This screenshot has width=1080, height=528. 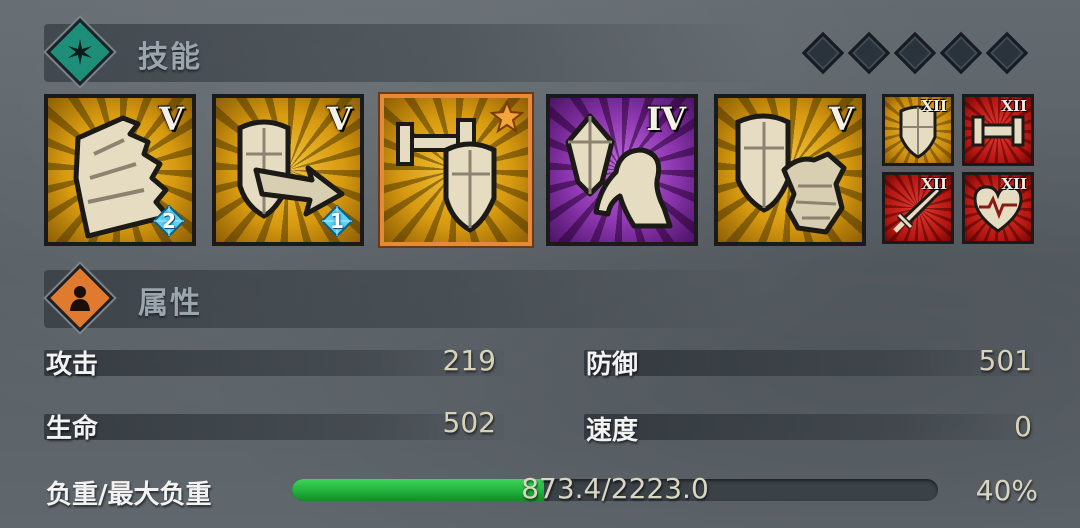 What do you see at coordinates (918, 208) in the screenshot?
I see `mini-skill-3: XII` at bounding box center [918, 208].